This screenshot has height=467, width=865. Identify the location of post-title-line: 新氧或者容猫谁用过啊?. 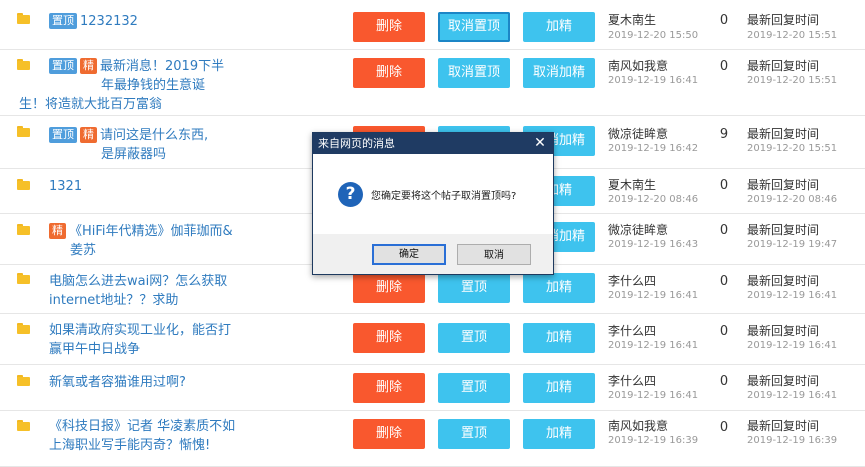
(117, 382).